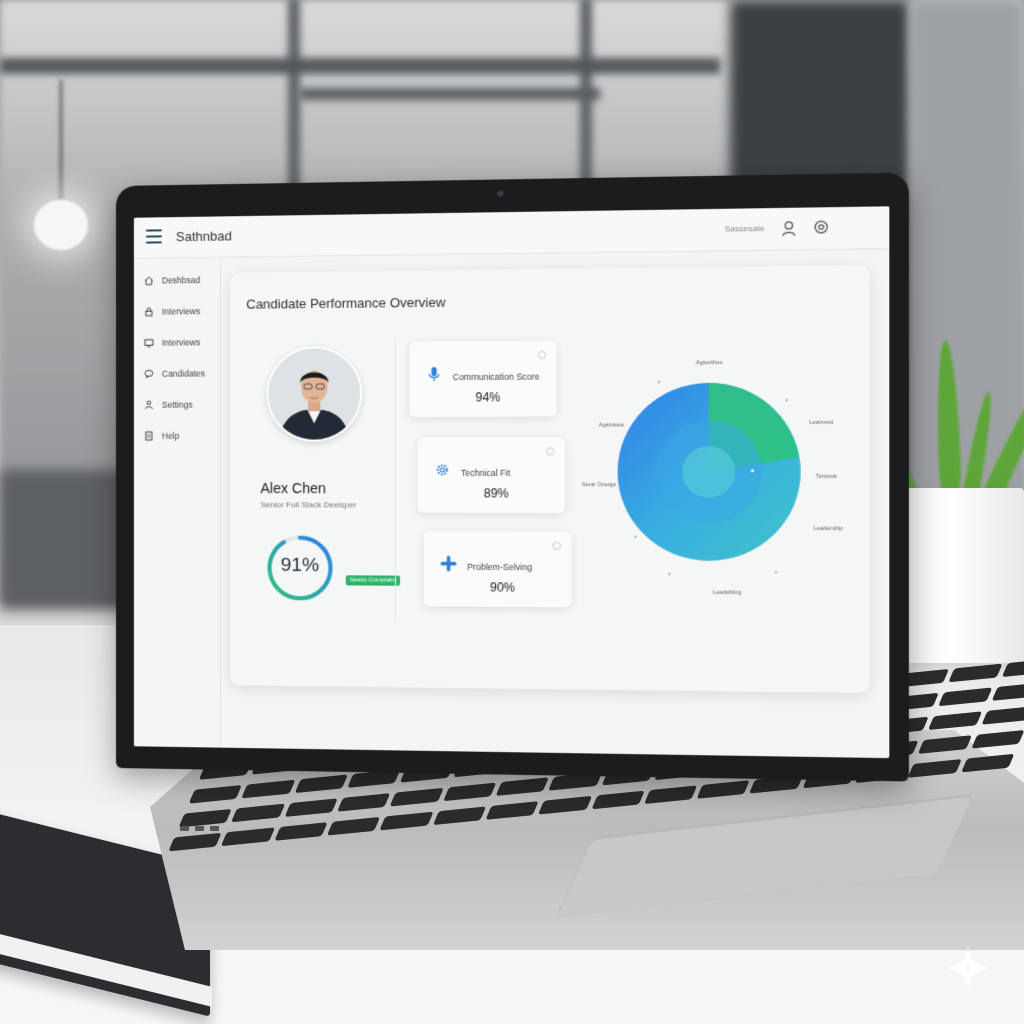  What do you see at coordinates (727, 593) in the screenshot?
I see `chart-axis-label: Leadsbilng` at bounding box center [727, 593].